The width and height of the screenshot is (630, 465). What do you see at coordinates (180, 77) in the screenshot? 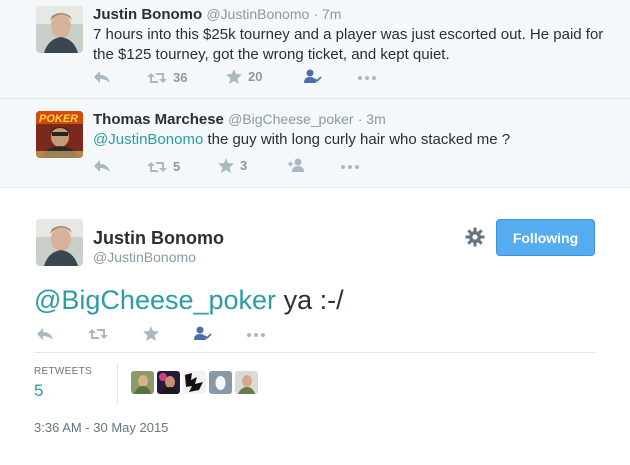
I see `retweet-count: 36` at bounding box center [180, 77].